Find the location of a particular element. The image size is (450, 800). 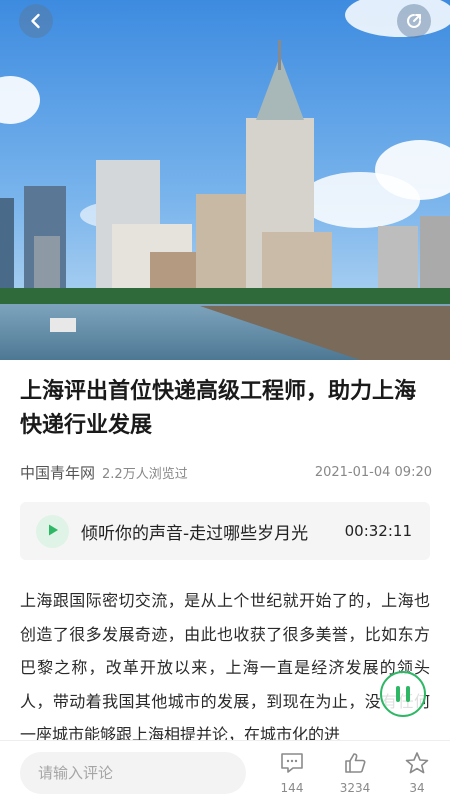

share-icon is located at coordinates (414, 21).